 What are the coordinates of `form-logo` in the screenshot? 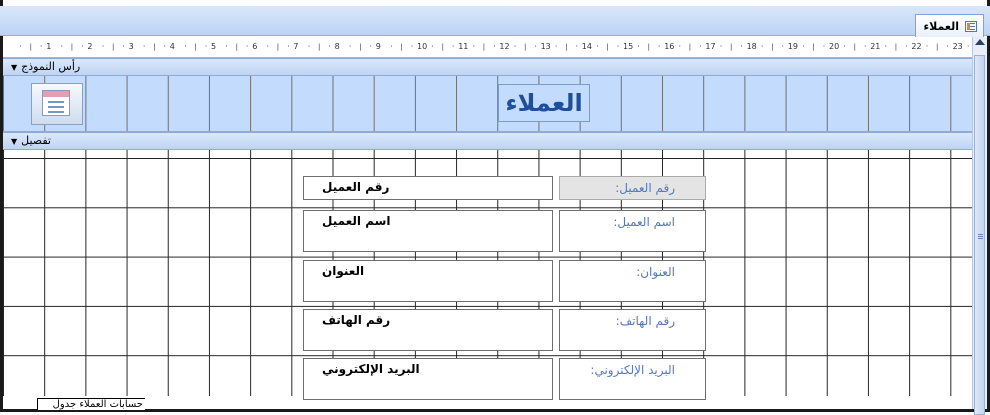 It's located at (57, 104).